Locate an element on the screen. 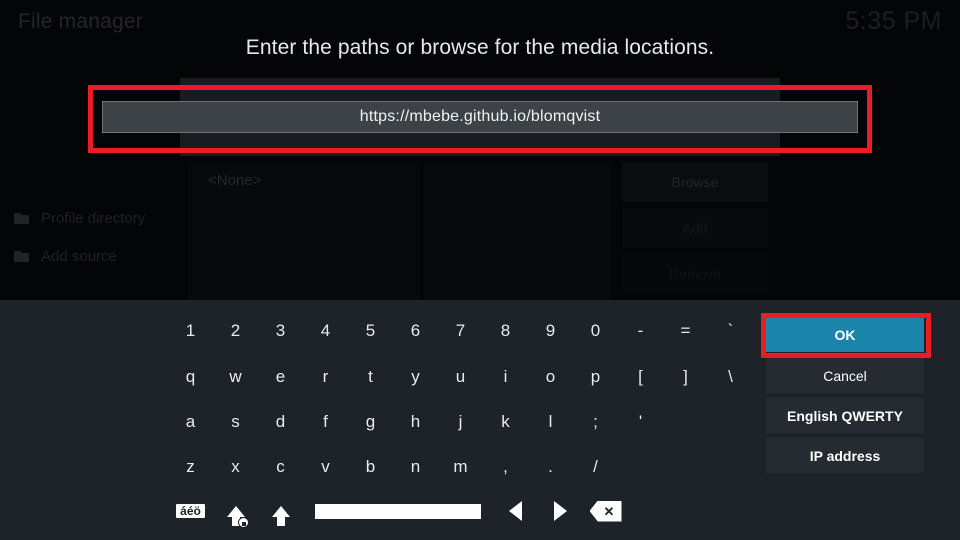 The image size is (960, 540). browse-button: Browse is located at coordinates (695, 182).